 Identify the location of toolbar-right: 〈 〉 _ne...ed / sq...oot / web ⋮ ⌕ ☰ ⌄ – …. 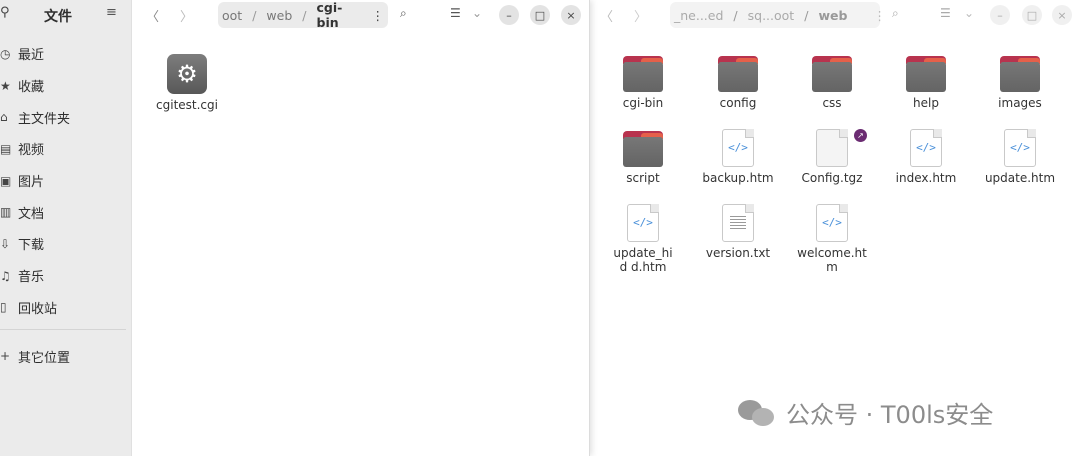
(835, 15).